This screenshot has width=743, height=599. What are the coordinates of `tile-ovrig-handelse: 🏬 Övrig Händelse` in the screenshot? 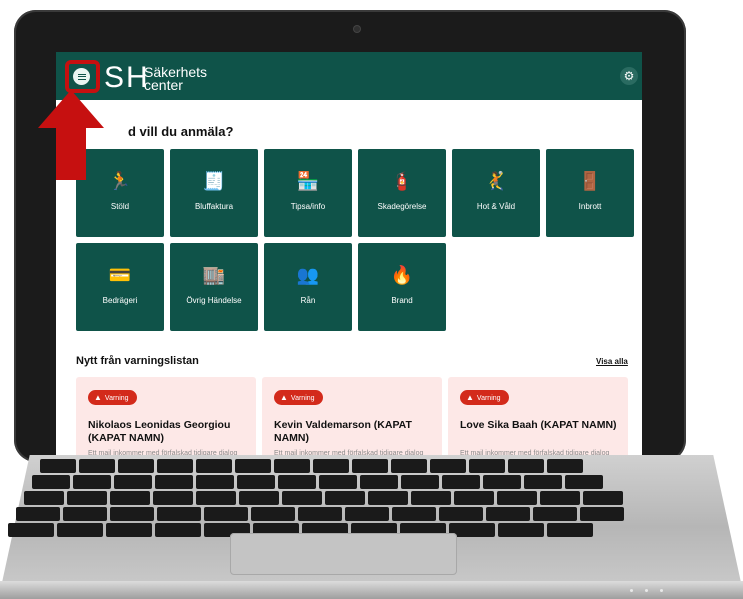 It's located at (214, 287).